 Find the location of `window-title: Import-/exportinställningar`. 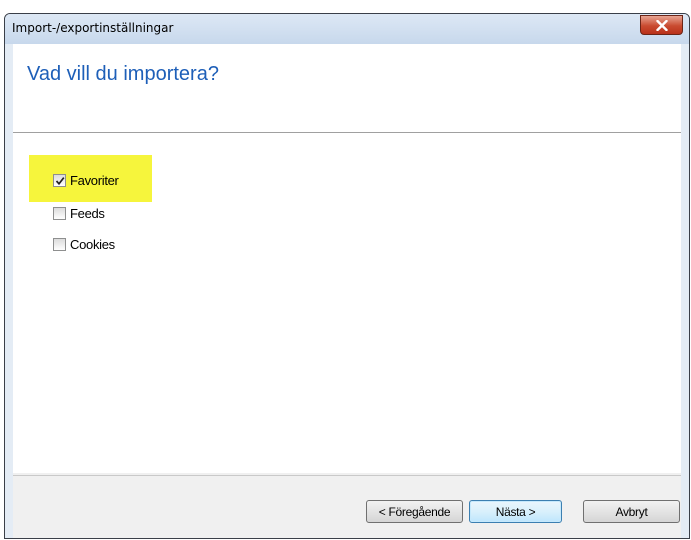

window-title: Import-/exportinställningar is located at coordinates (93, 28).